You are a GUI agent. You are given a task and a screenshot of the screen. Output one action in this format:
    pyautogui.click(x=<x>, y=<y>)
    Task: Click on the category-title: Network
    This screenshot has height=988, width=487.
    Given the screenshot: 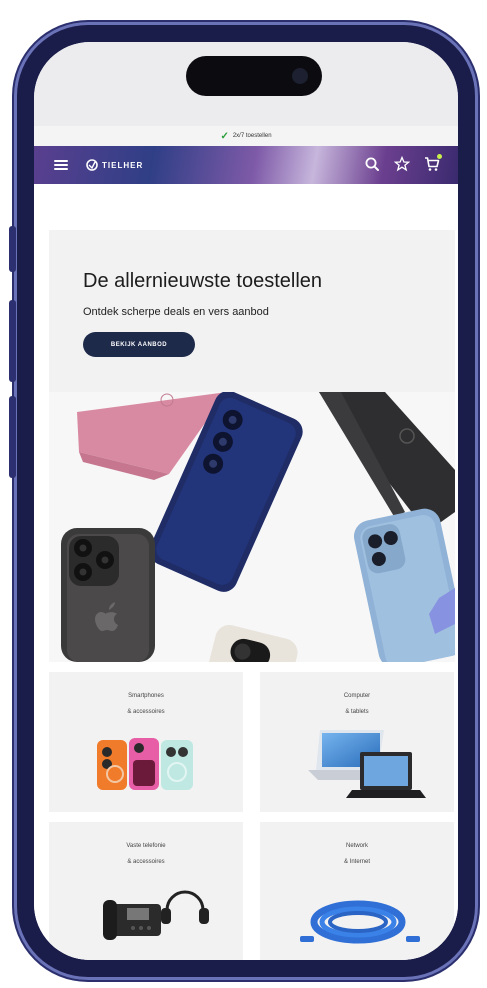 What is the action you would take?
    pyautogui.click(x=356, y=846)
    